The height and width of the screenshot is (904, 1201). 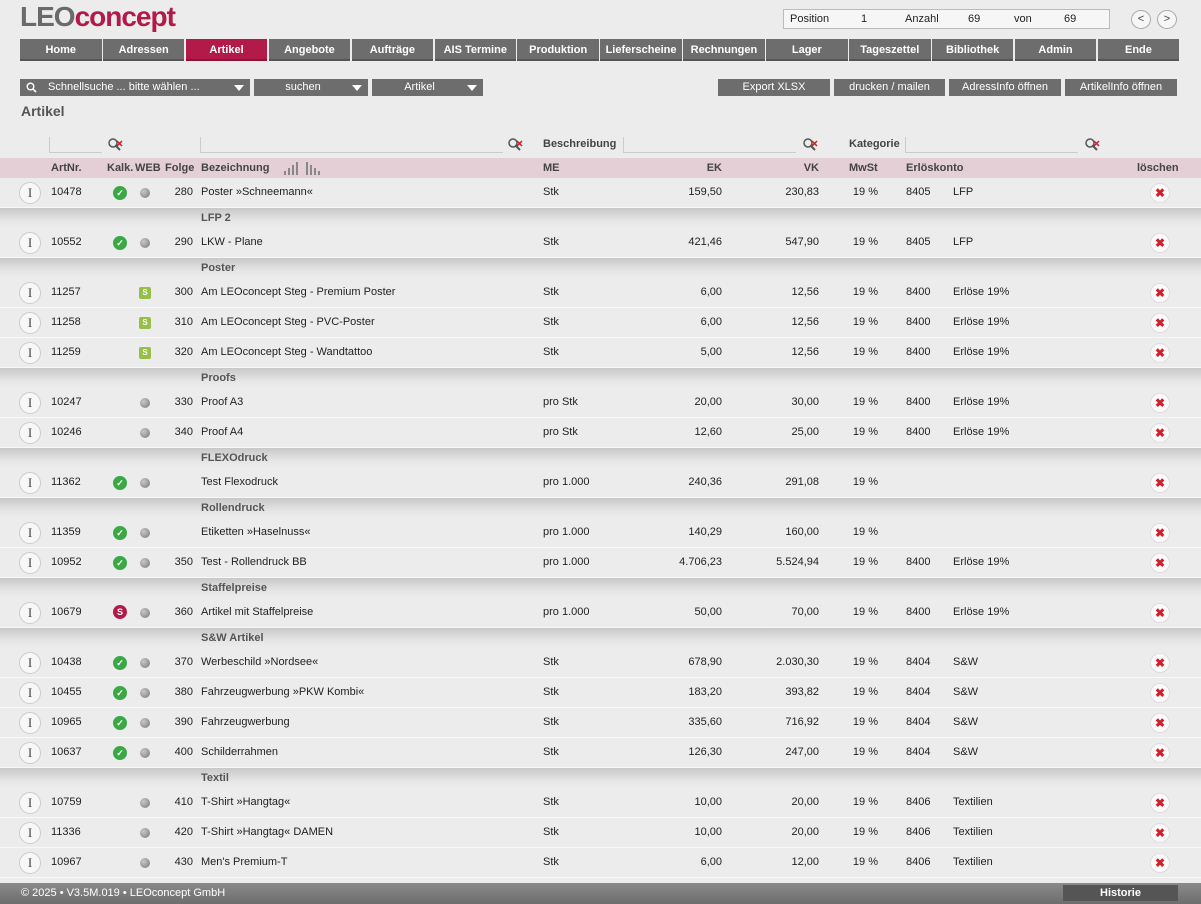 I want to click on description-filter-input, so click(x=710, y=152).